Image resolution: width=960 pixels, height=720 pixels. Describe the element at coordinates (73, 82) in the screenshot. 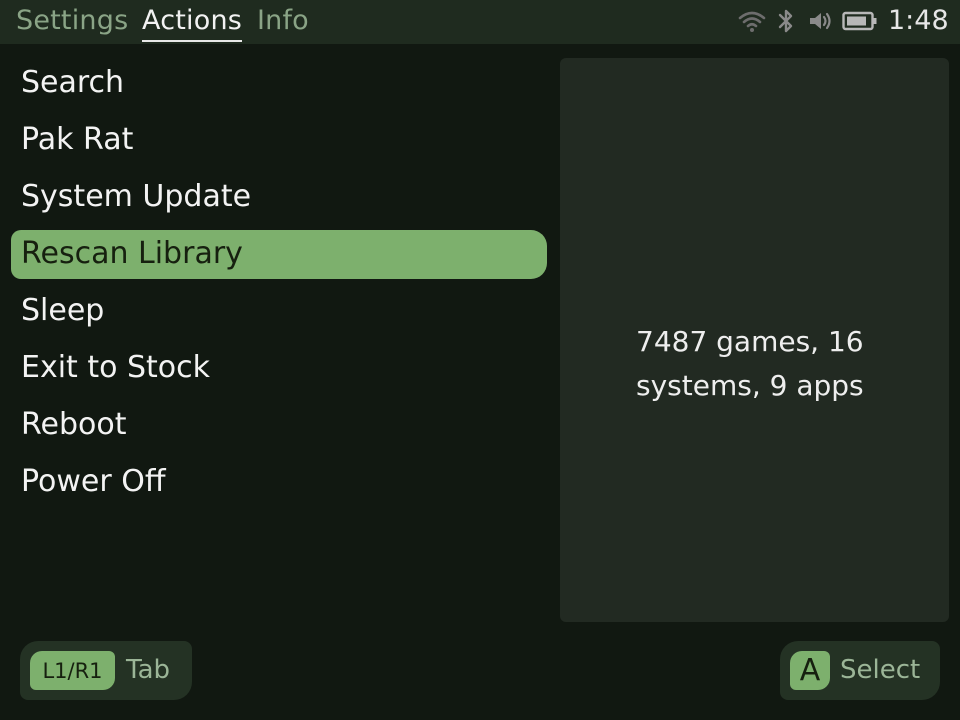

I see `menu-item-label: Search` at that location.